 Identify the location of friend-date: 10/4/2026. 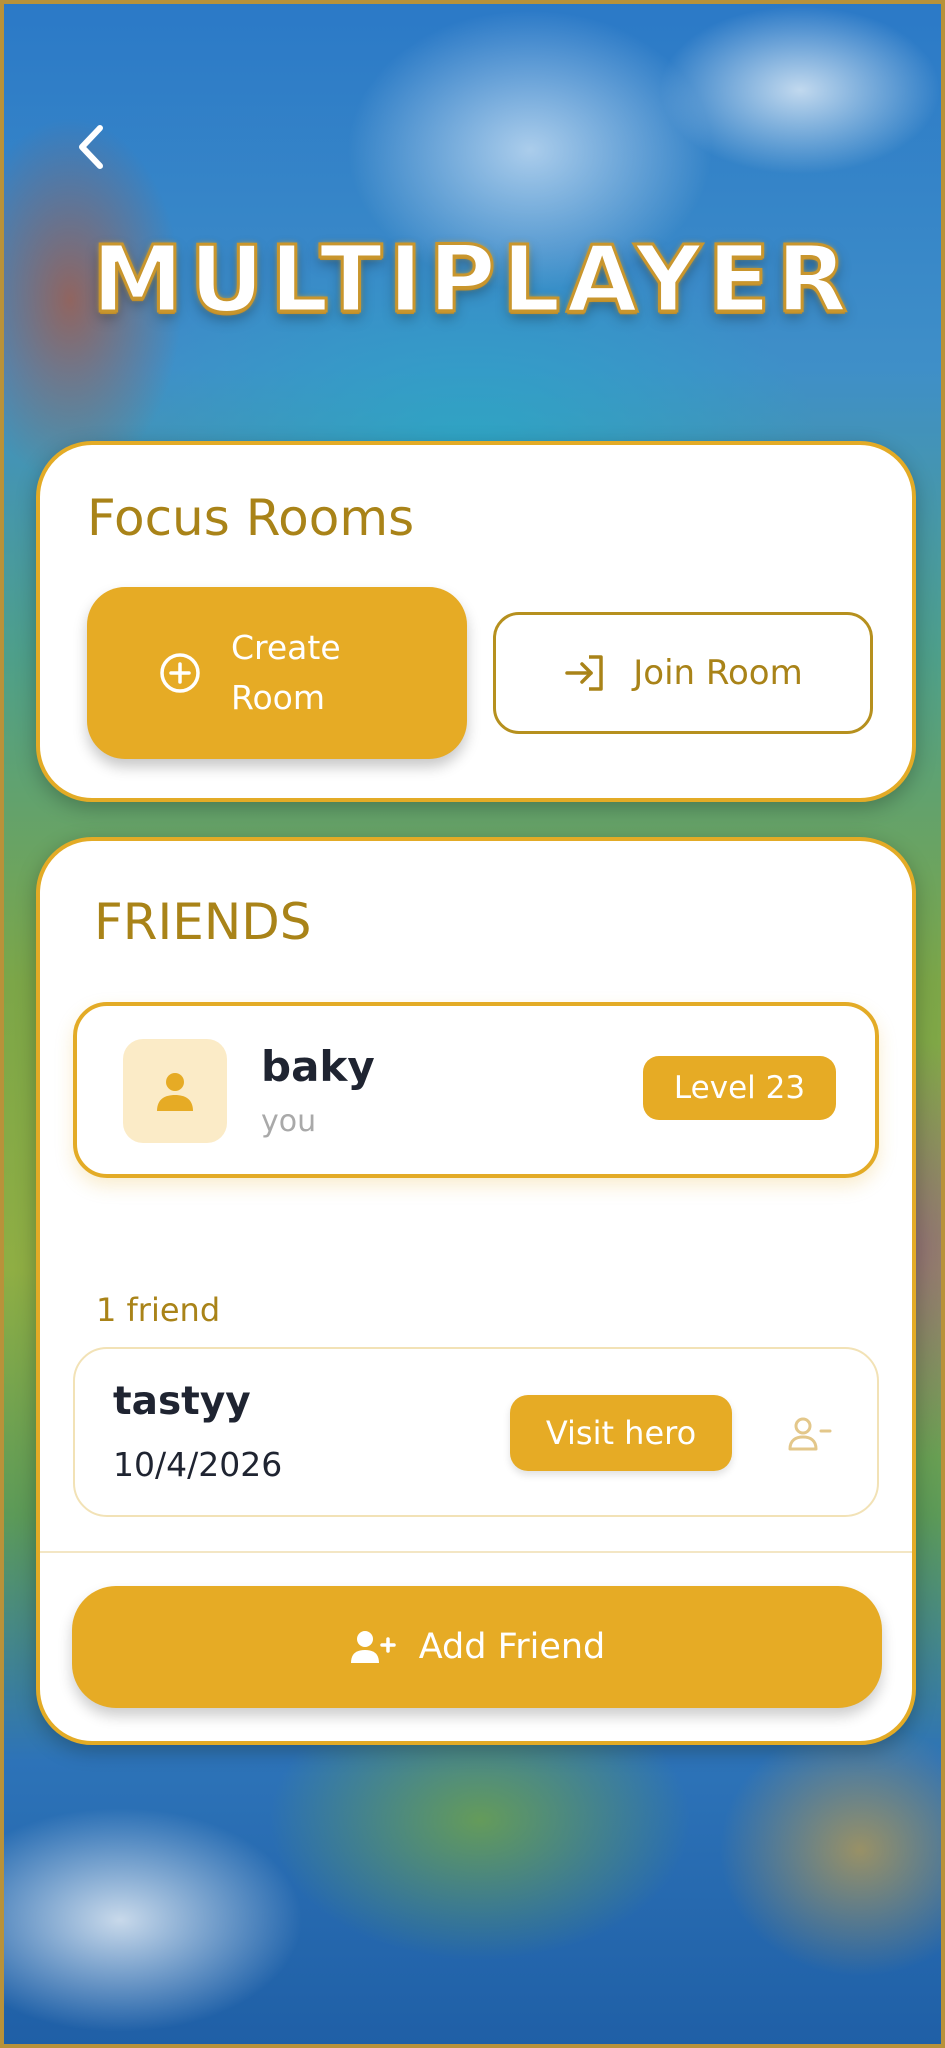
(198, 1464).